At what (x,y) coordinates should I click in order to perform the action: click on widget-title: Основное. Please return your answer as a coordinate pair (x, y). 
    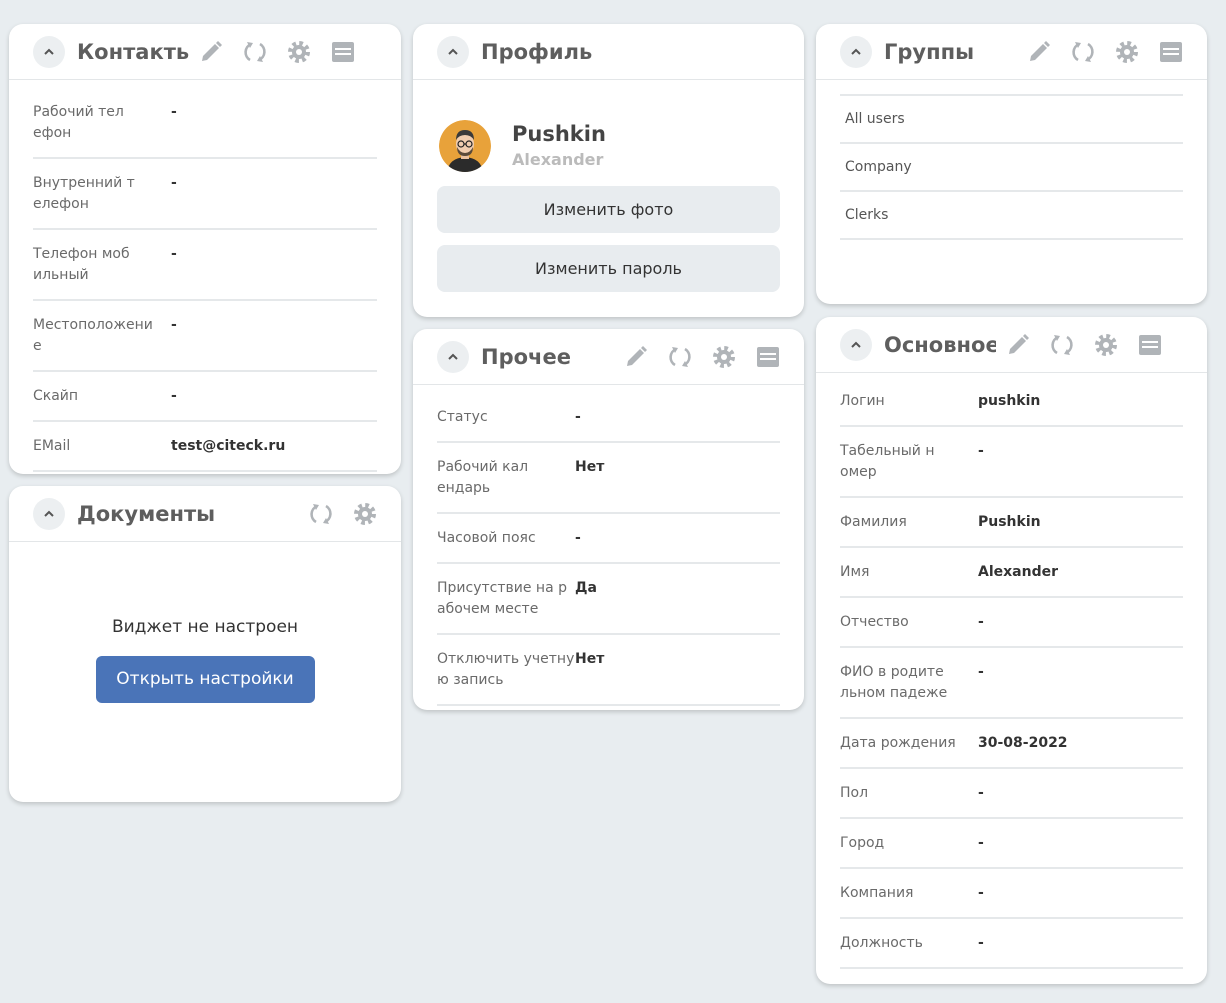
    Looking at the image, I should click on (940, 344).